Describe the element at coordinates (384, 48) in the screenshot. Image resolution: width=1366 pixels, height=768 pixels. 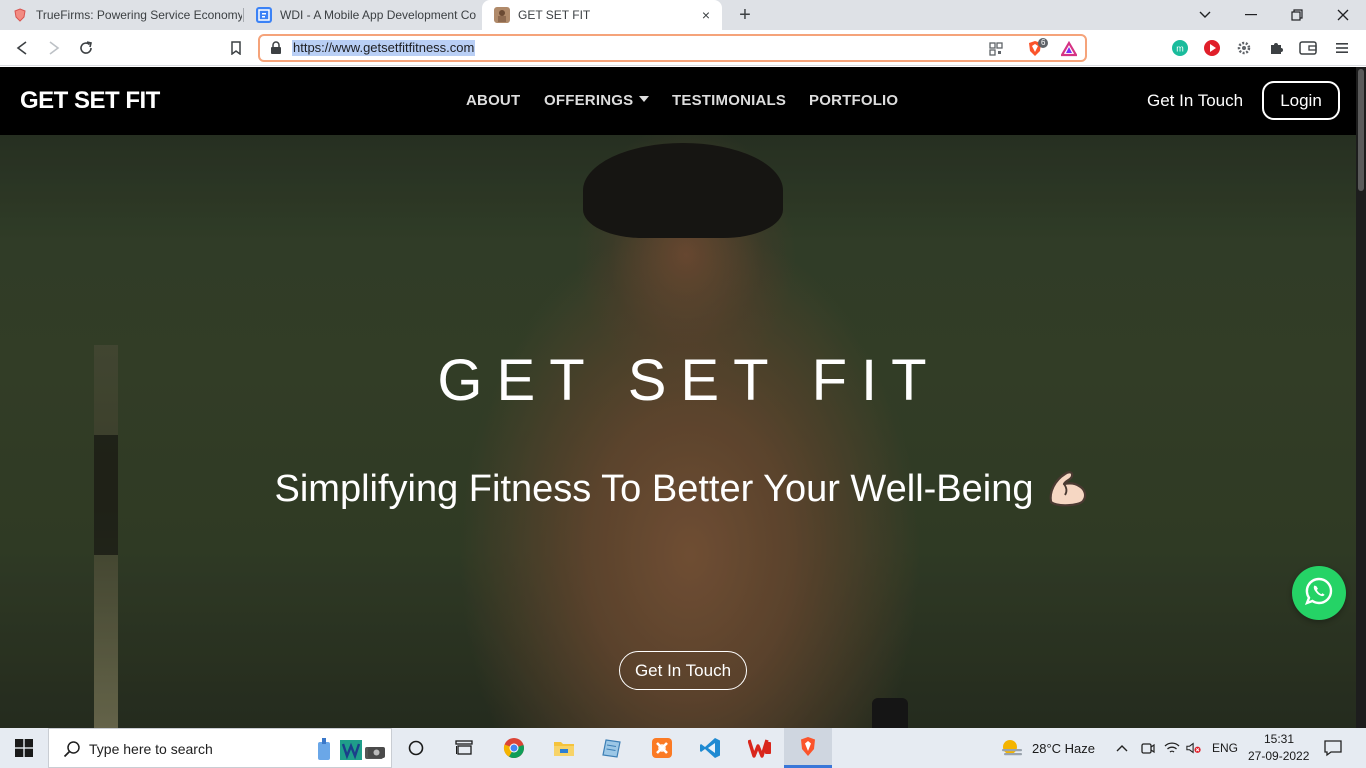
I see `url-text: https://www.getsetfitfitness.com` at that location.